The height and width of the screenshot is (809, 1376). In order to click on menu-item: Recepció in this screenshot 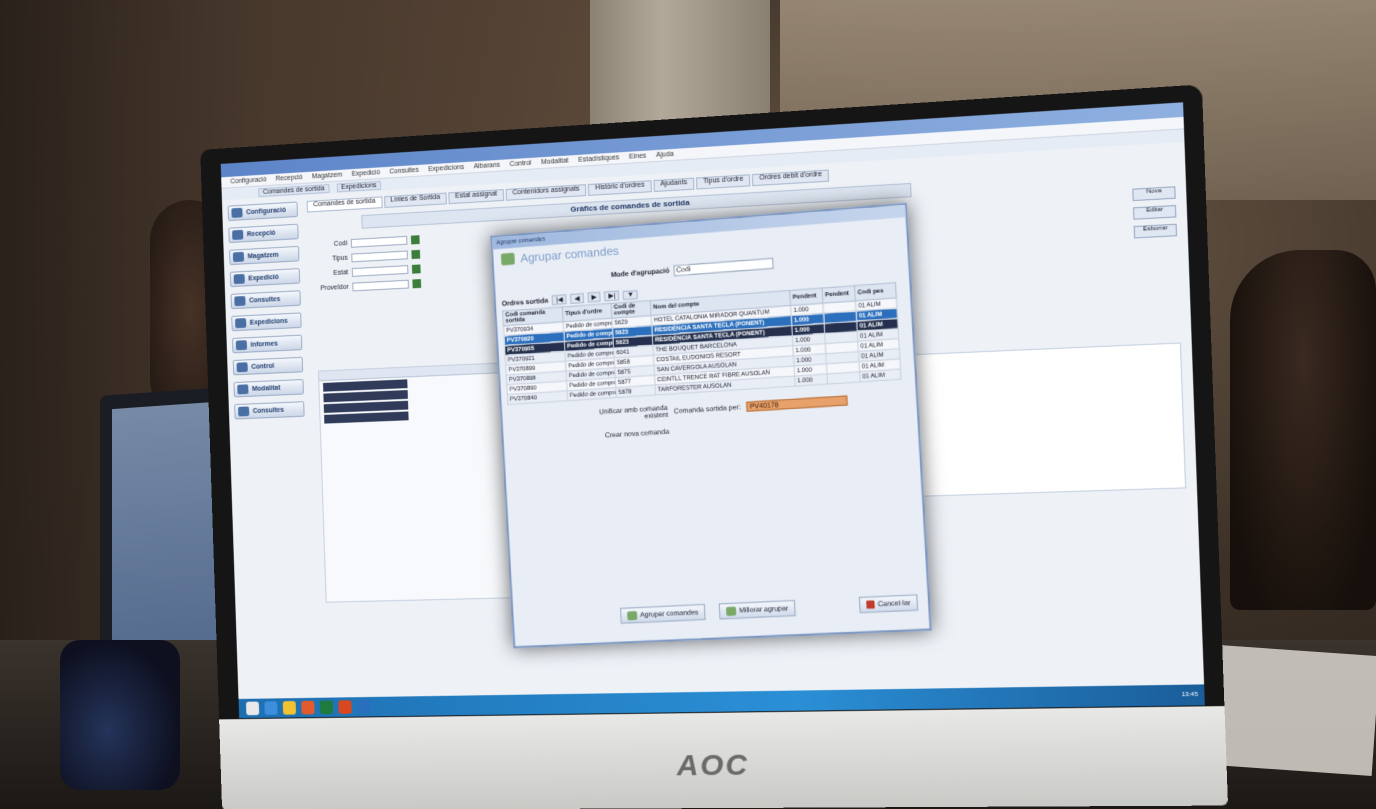, I will do `click(289, 178)`.